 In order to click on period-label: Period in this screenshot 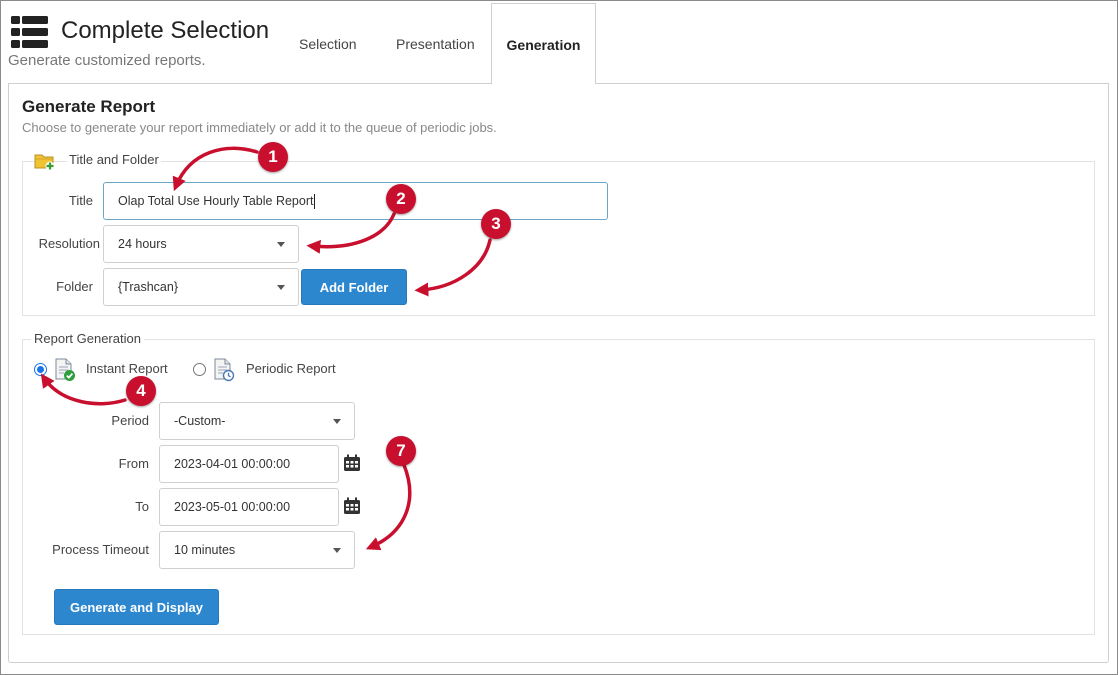, I will do `click(130, 420)`.